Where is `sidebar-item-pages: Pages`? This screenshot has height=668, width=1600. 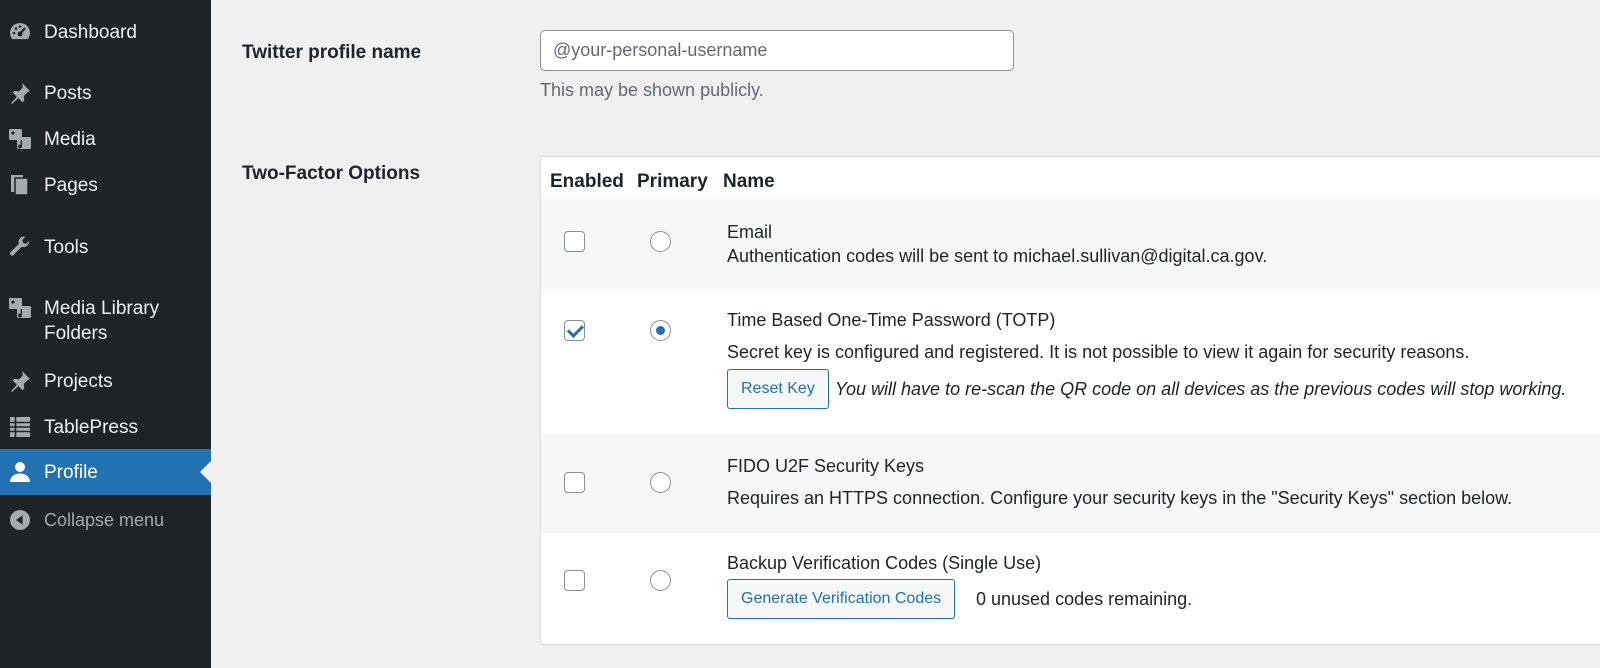
sidebar-item-pages: Pages is located at coordinates (105, 186).